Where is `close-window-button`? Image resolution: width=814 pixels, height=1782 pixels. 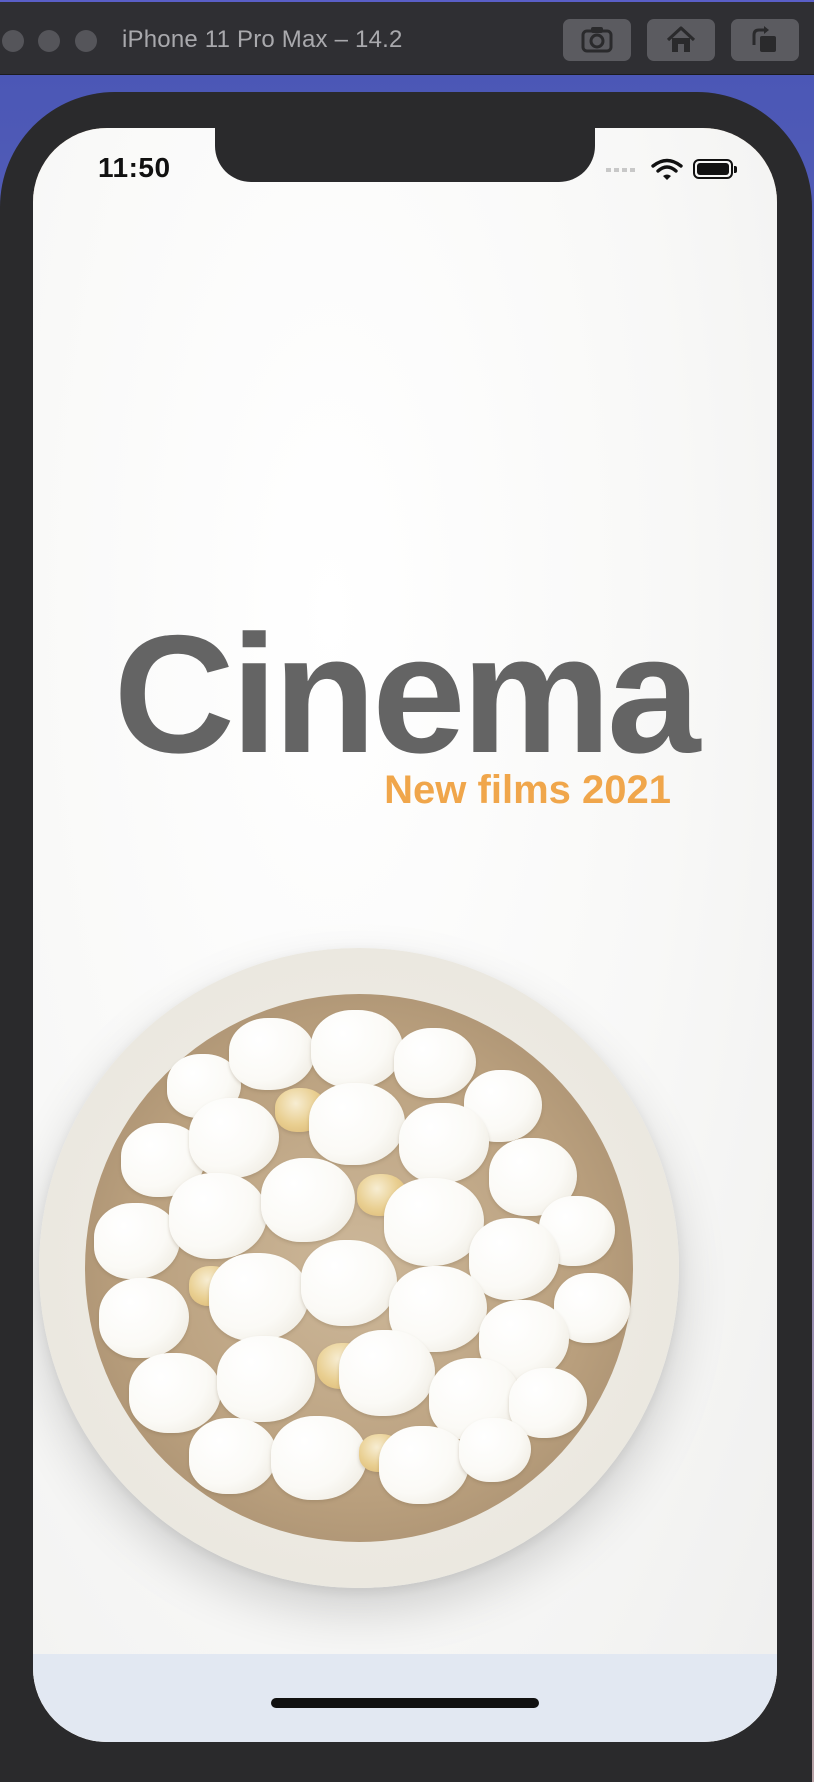 close-window-button is located at coordinates (13, 41).